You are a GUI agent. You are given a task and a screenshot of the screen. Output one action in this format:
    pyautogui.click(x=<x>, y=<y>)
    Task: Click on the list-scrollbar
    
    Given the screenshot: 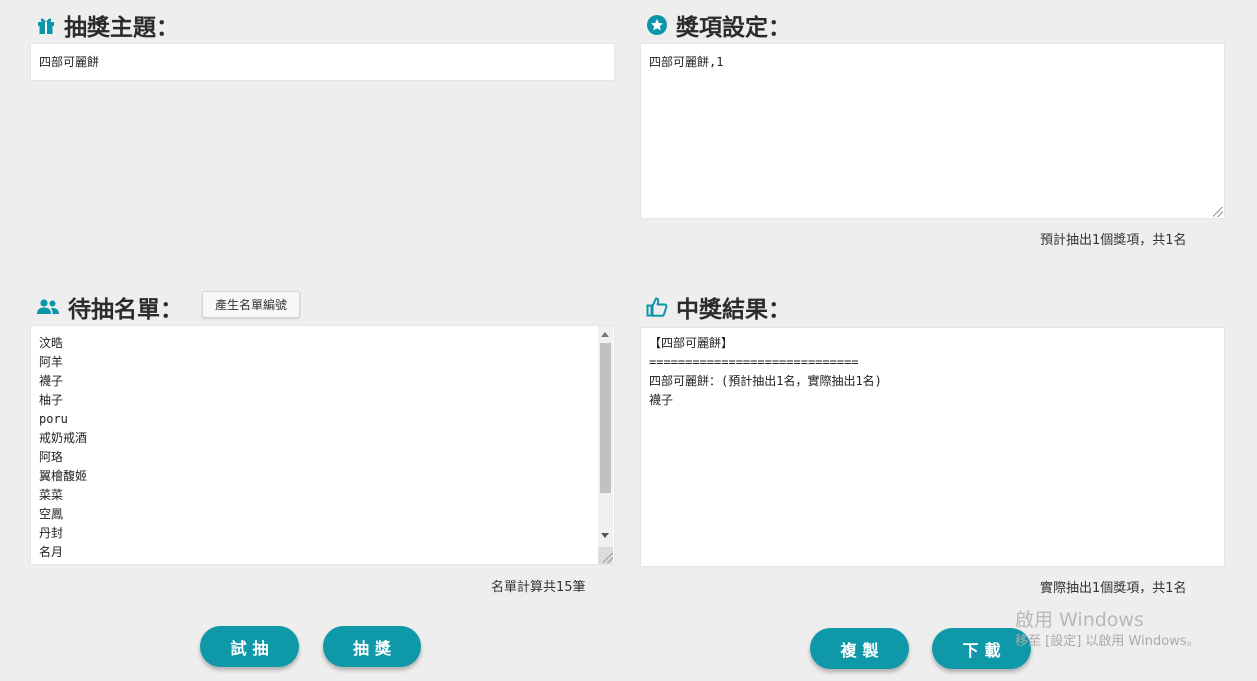 What is the action you would take?
    pyautogui.click(x=605, y=436)
    